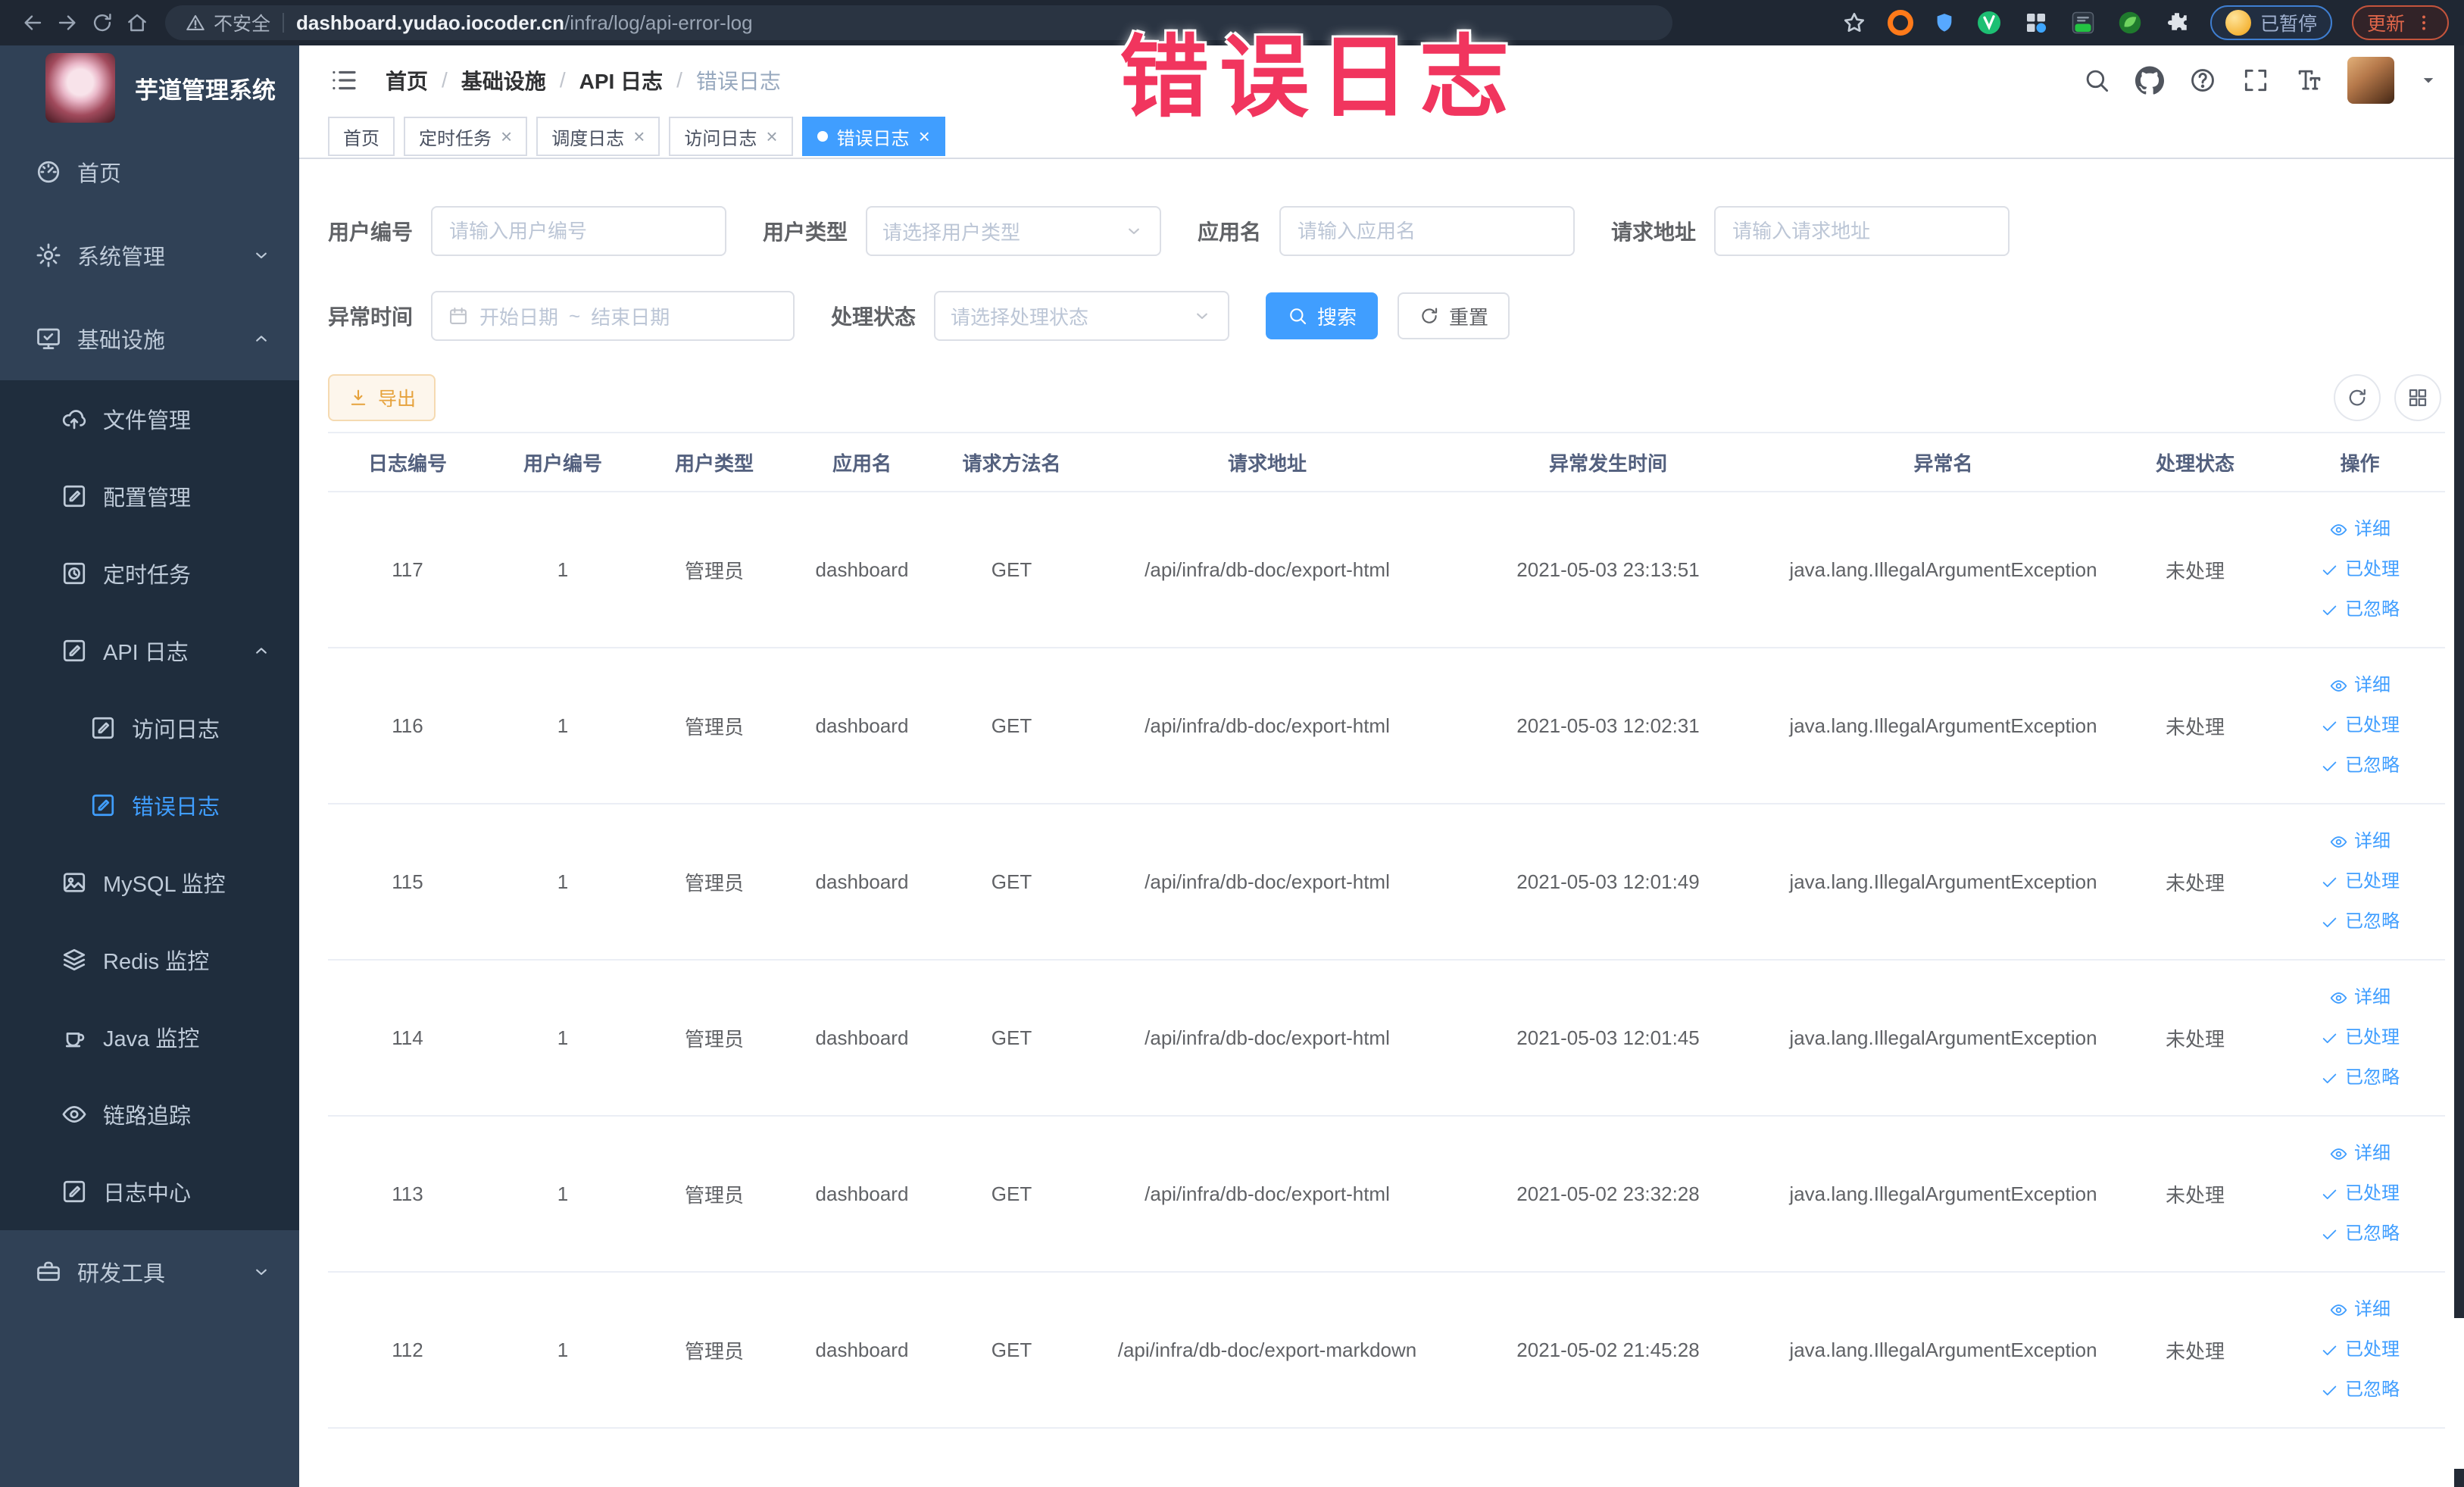 The height and width of the screenshot is (1487, 2464). Describe the element at coordinates (2424, 23) in the screenshot. I see `browser-menu-dots-icon` at that location.